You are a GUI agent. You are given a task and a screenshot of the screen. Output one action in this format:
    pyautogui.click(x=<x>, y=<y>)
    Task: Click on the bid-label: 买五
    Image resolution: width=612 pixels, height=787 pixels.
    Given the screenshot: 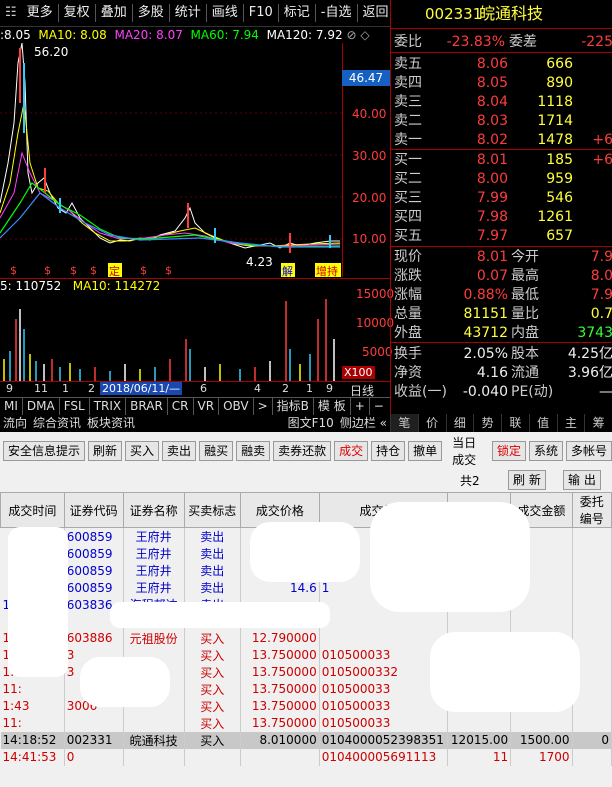 What is the action you would take?
    pyautogui.click(x=408, y=236)
    